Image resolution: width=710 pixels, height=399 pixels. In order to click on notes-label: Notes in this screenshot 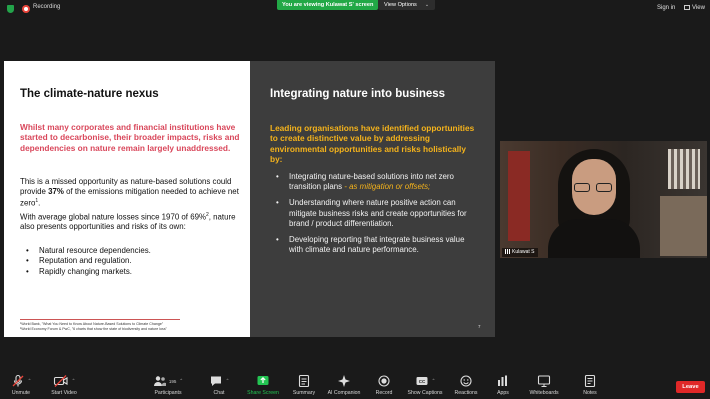, I will do `click(590, 393)`.